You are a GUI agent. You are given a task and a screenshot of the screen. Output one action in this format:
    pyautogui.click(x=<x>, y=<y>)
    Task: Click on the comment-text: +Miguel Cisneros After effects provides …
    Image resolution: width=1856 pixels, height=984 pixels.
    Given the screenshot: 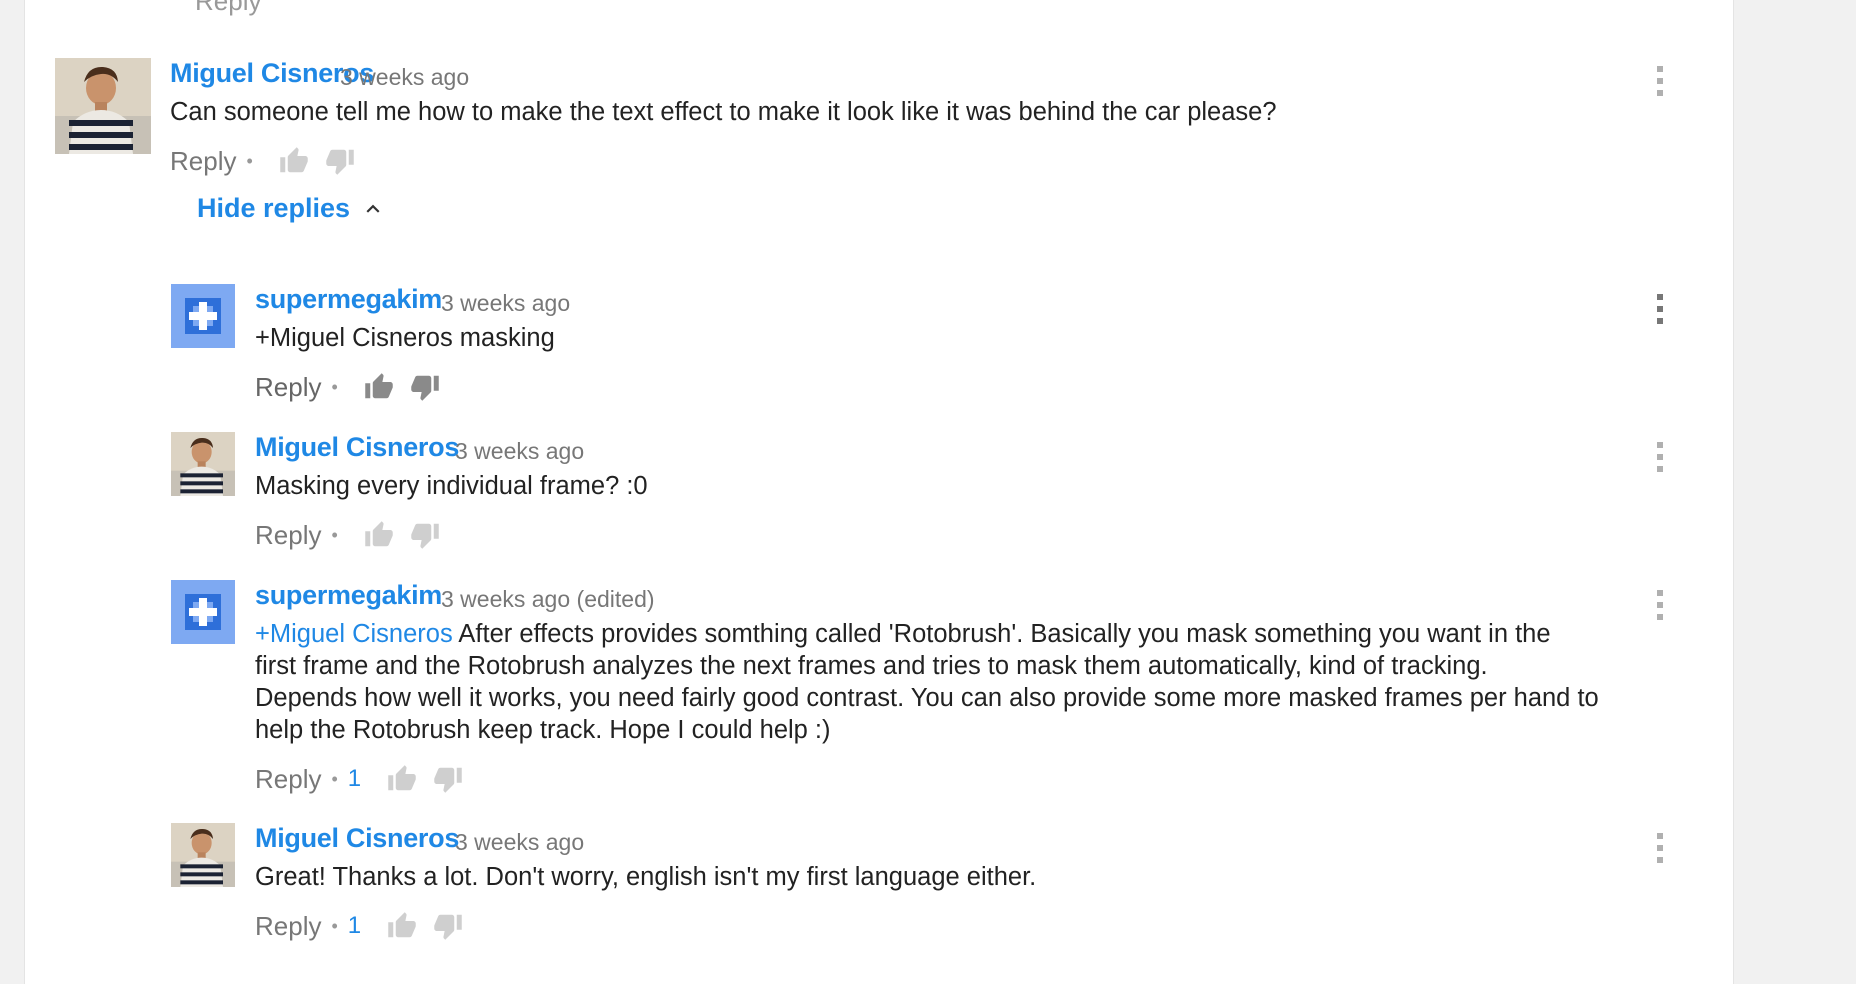 What is the action you would take?
    pyautogui.click(x=927, y=682)
    